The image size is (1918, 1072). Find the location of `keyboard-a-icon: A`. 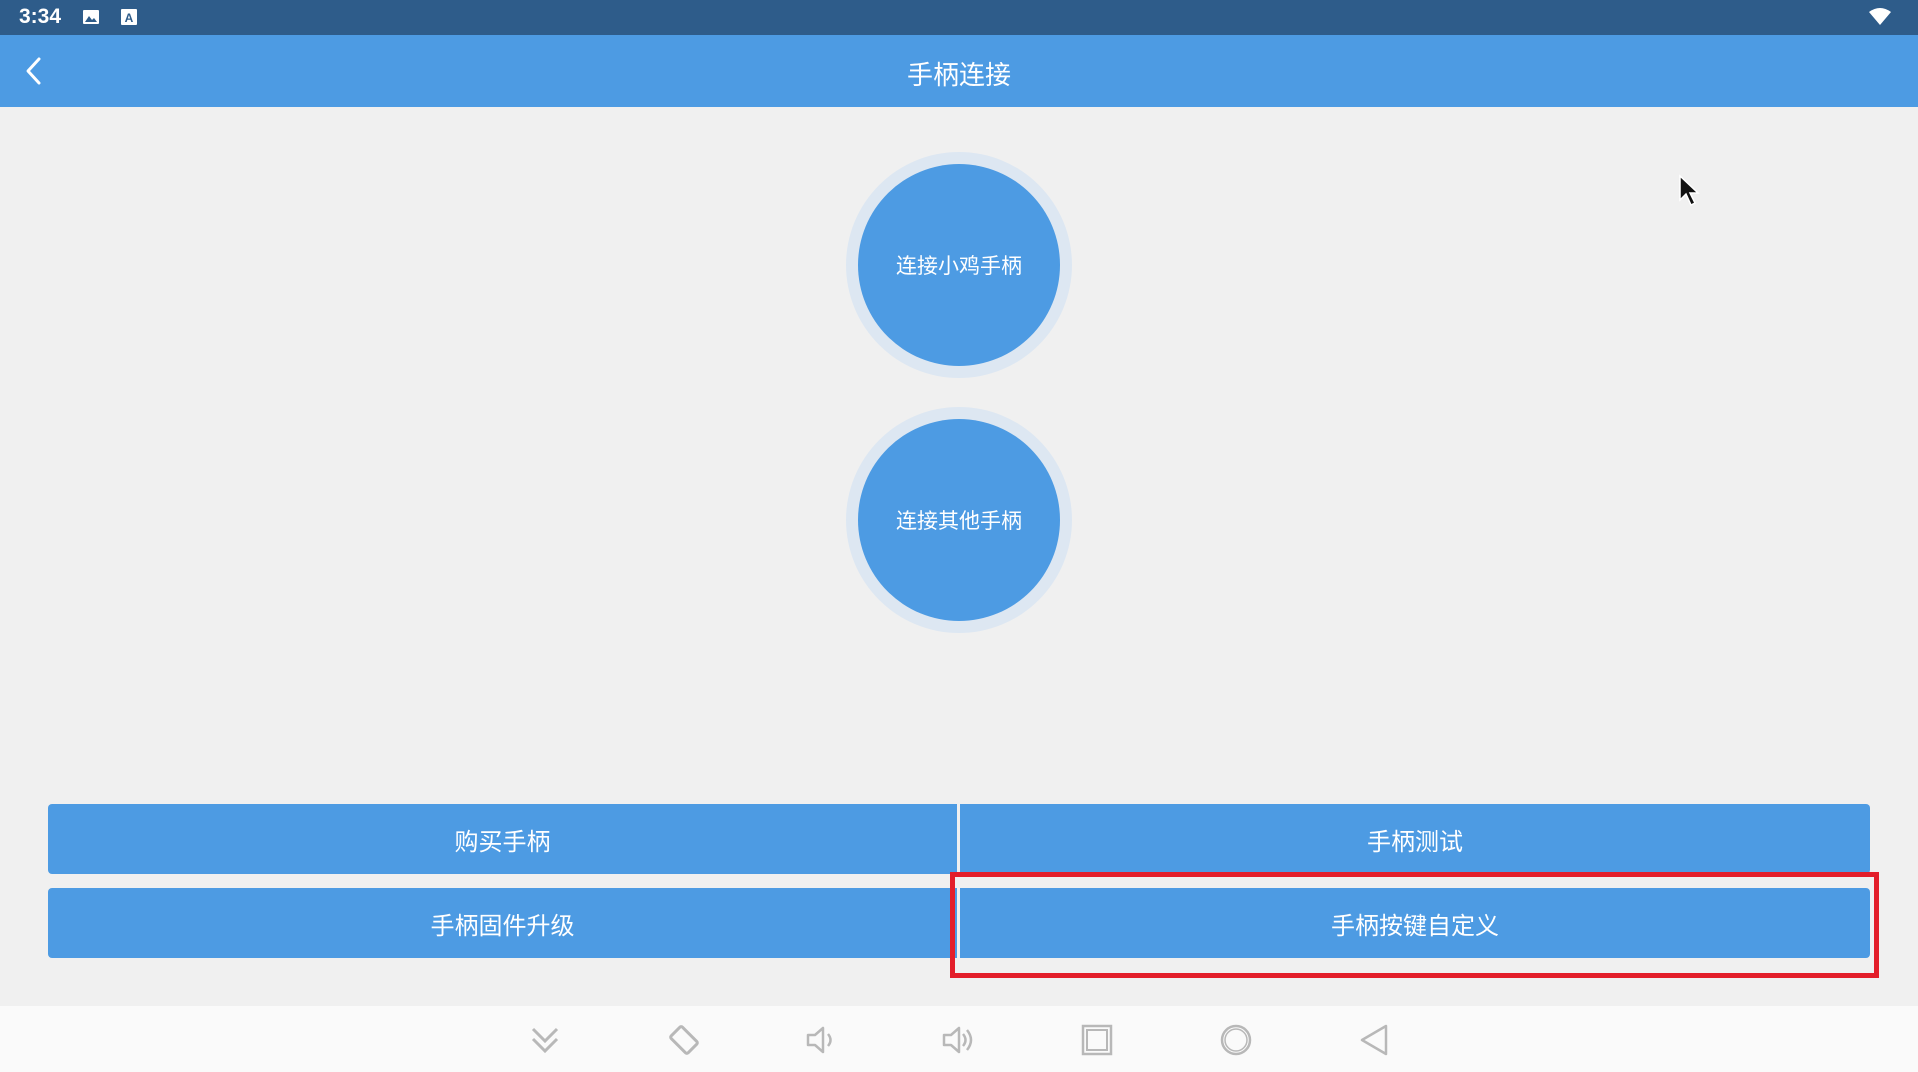

keyboard-a-icon: A is located at coordinates (129, 17).